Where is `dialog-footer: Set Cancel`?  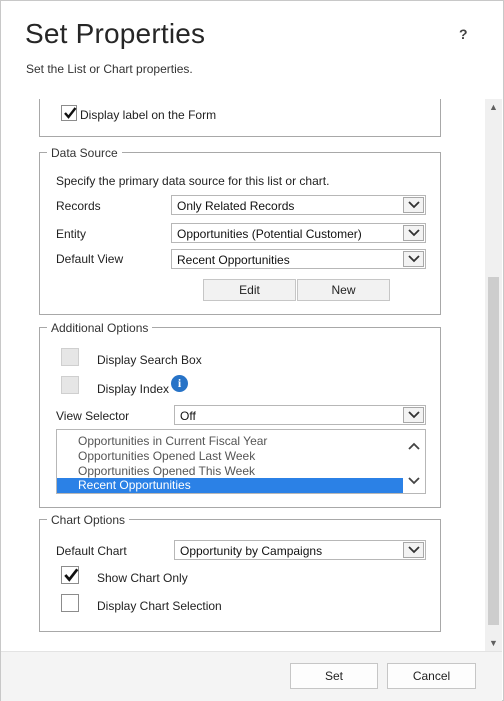
dialog-footer: Set Cancel is located at coordinates (251, 676).